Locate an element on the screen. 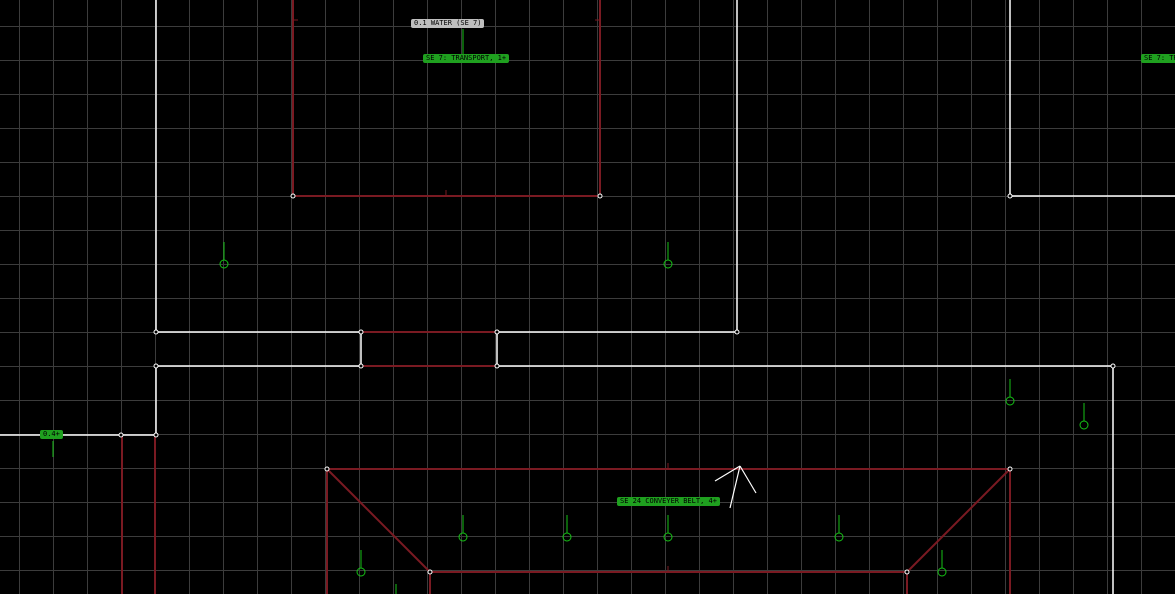 The image size is (1175, 594). sector-tag-24: SE 24 CONVEYER BELT, 4+ is located at coordinates (668, 501).